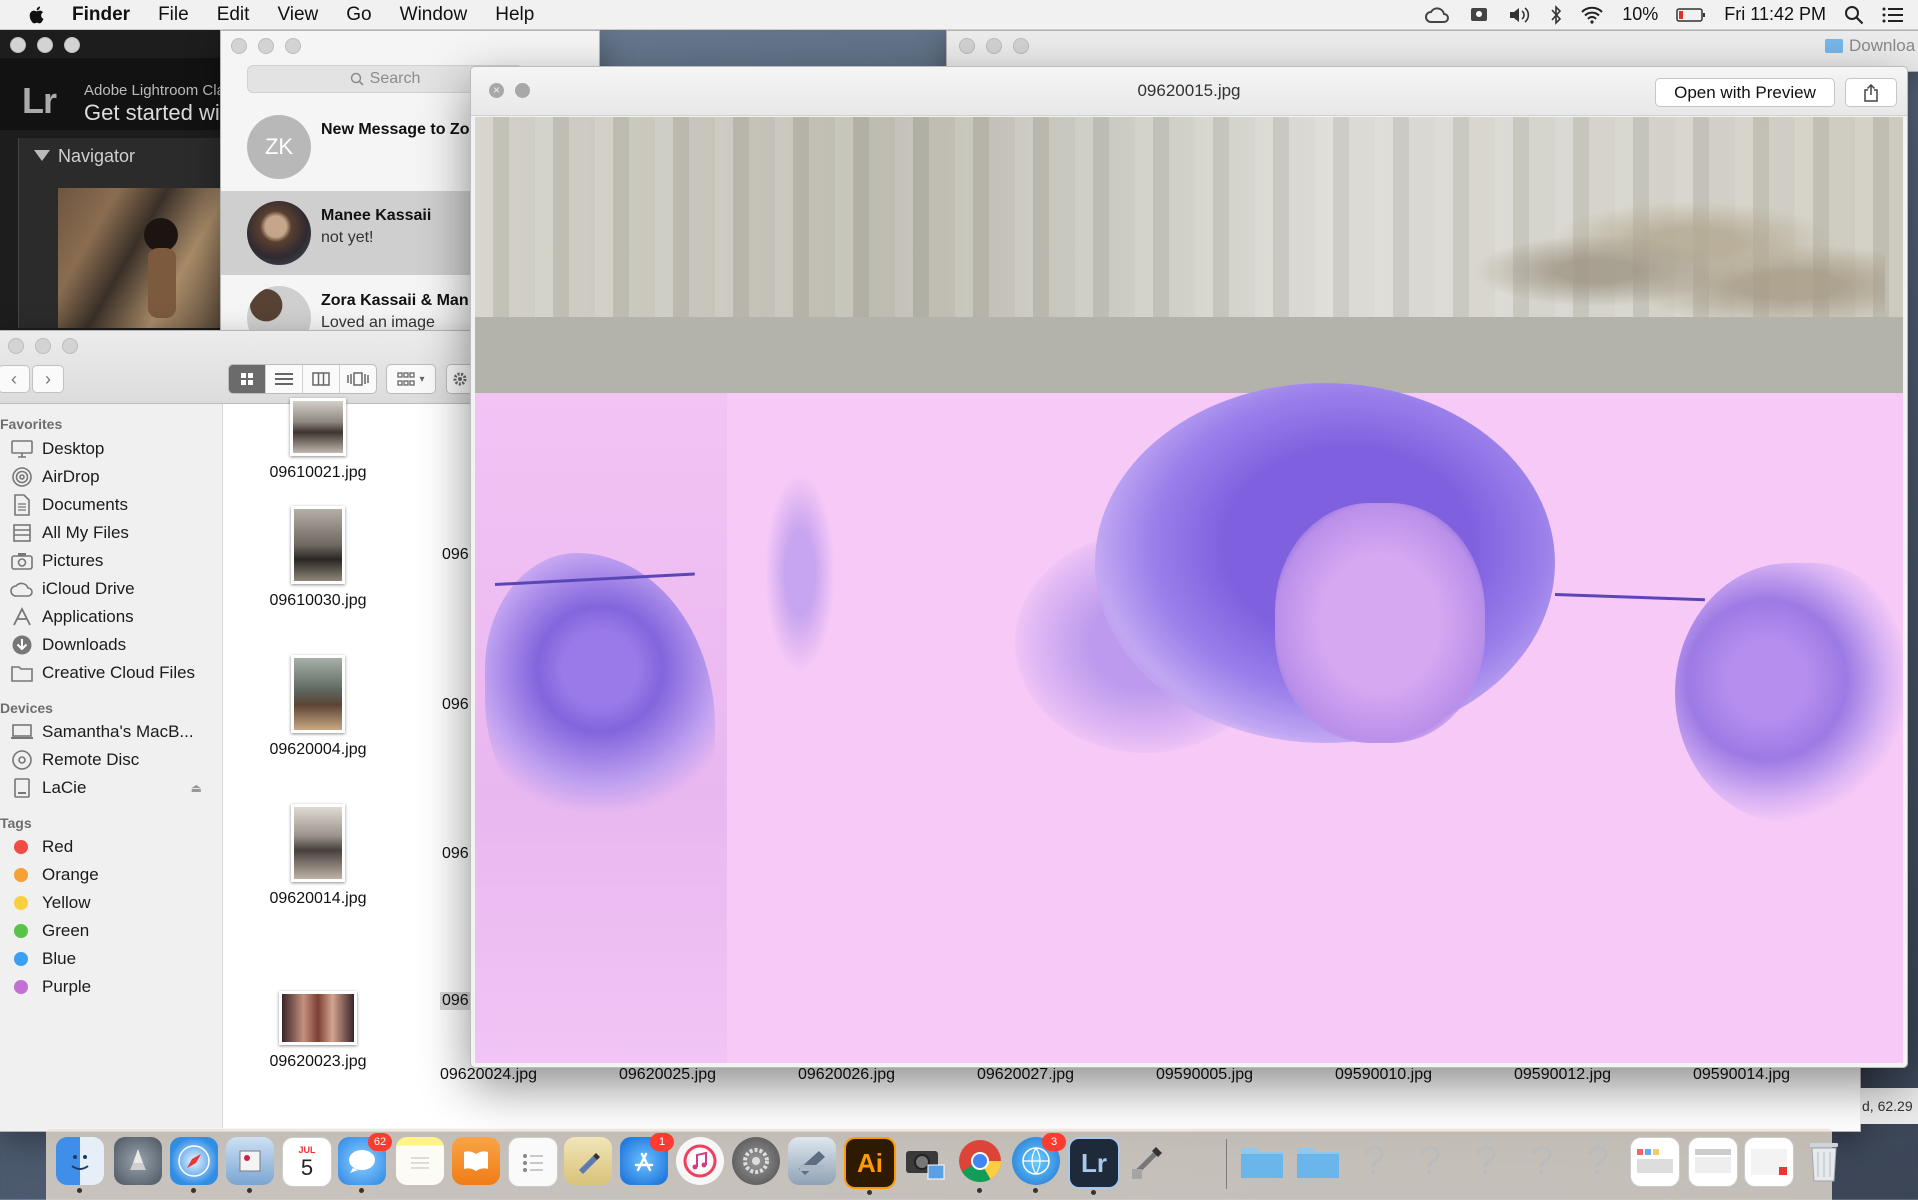 This screenshot has height=1200, width=1918. Describe the element at coordinates (434, 15) in the screenshot. I see `menu-window: Window` at that location.